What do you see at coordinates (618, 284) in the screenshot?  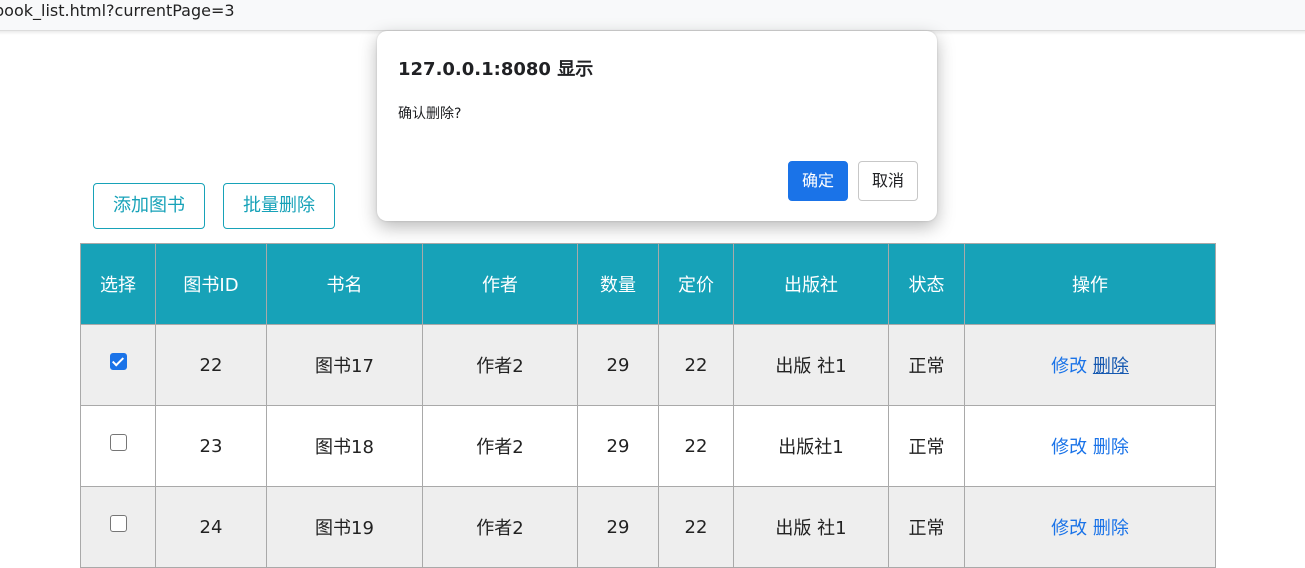 I see `header-quantity: 数量` at bounding box center [618, 284].